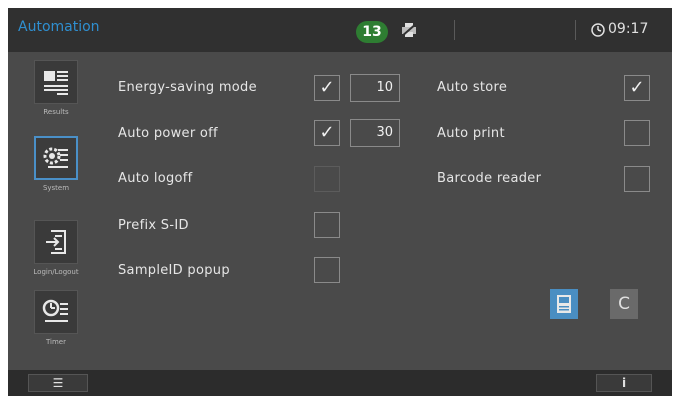 This screenshot has width=681, height=404. What do you see at coordinates (340, 30) in the screenshot?
I see `header-bar: Automation 13 09:17` at bounding box center [340, 30].